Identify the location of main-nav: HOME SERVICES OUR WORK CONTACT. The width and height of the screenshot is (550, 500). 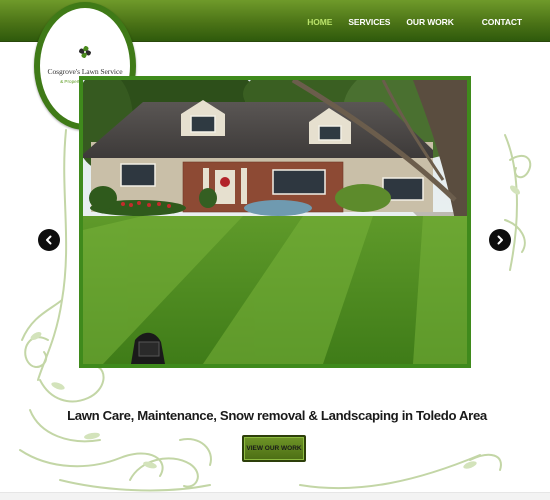
(414, 22).